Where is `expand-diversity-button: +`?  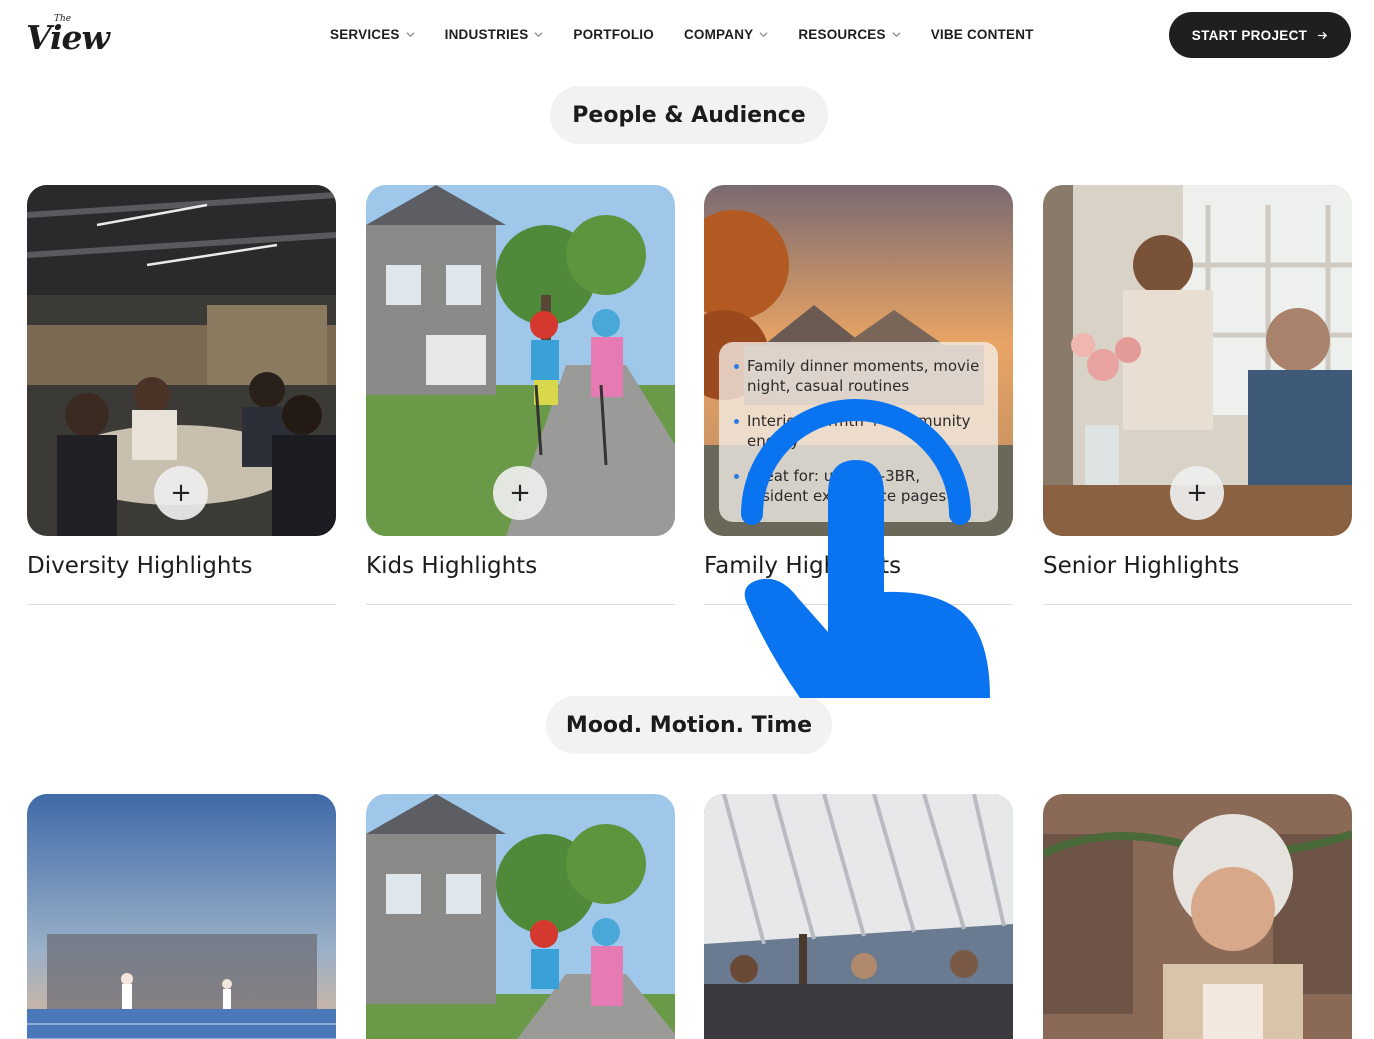 expand-diversity-button: + is located at coordinates (181, 493).